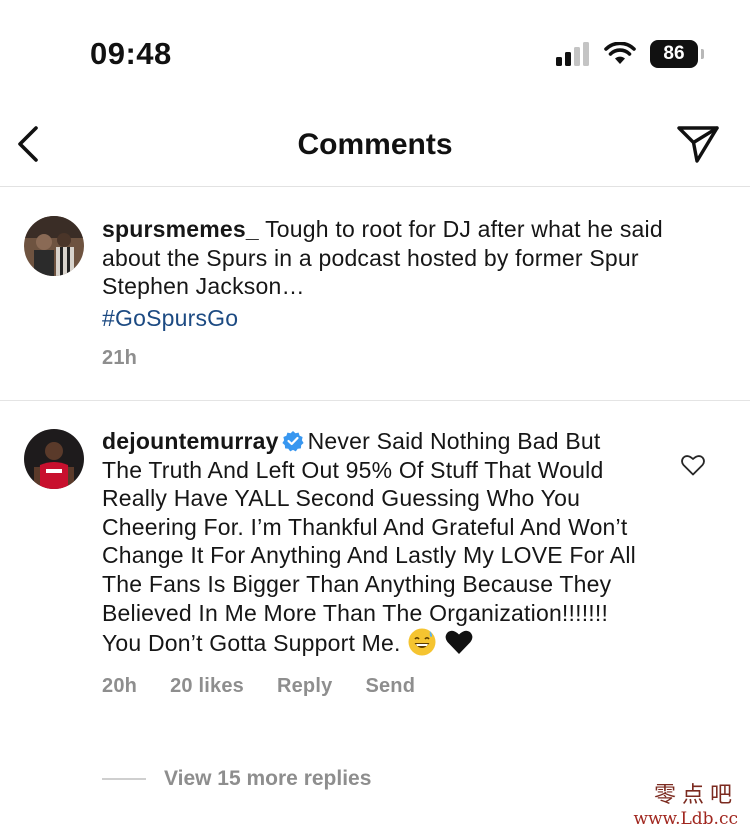 The image size is (750, 829). What do you see at coordinates (131, 53) in the screenshot?
I see `status-time: 09:48` at bounding box center [131, 53].